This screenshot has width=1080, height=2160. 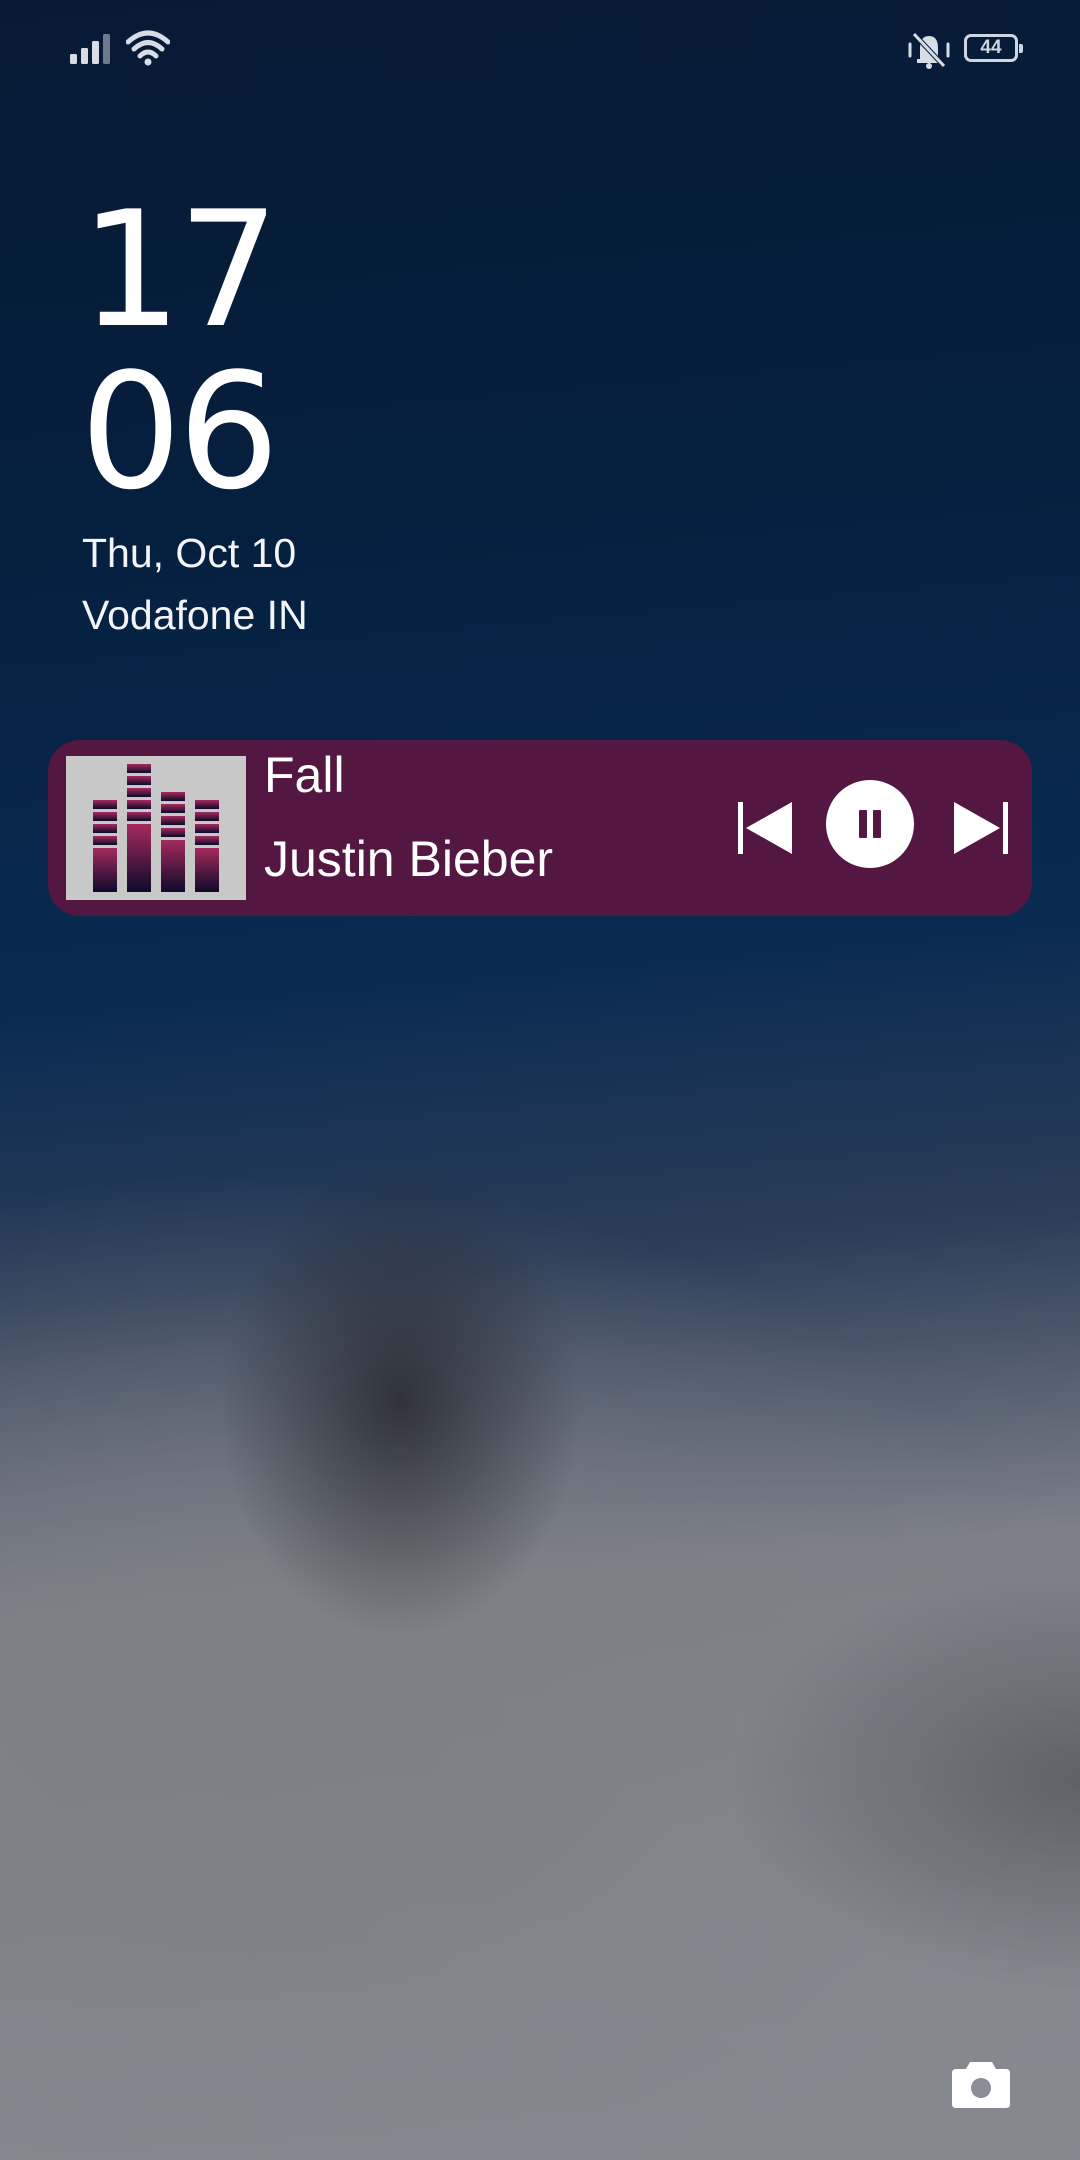 I want to click on next-icon, so click(x=981, y=828).